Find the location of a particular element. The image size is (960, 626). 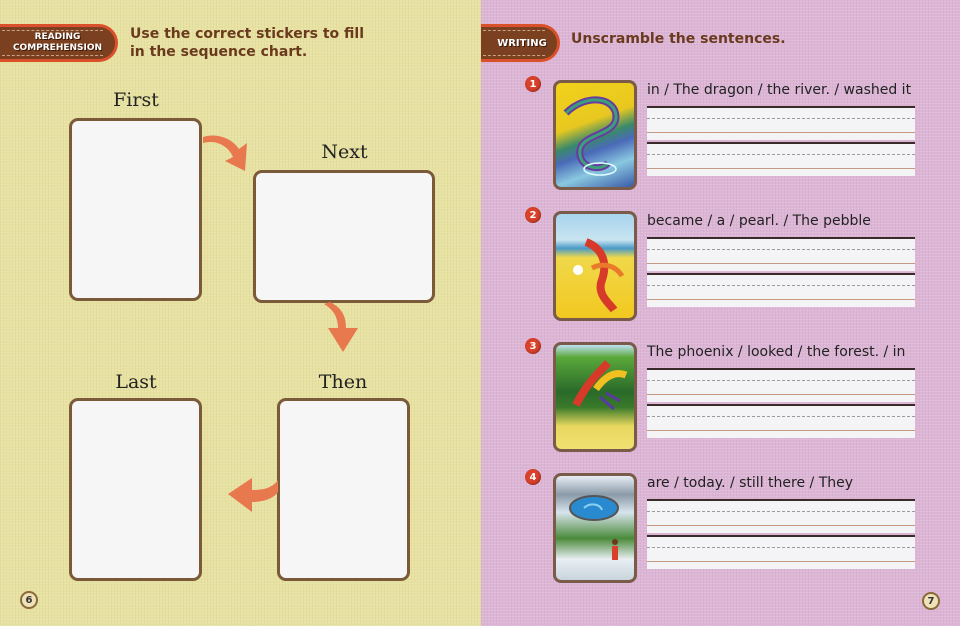

arrow-left-icon is located at coordinates (253, 495).